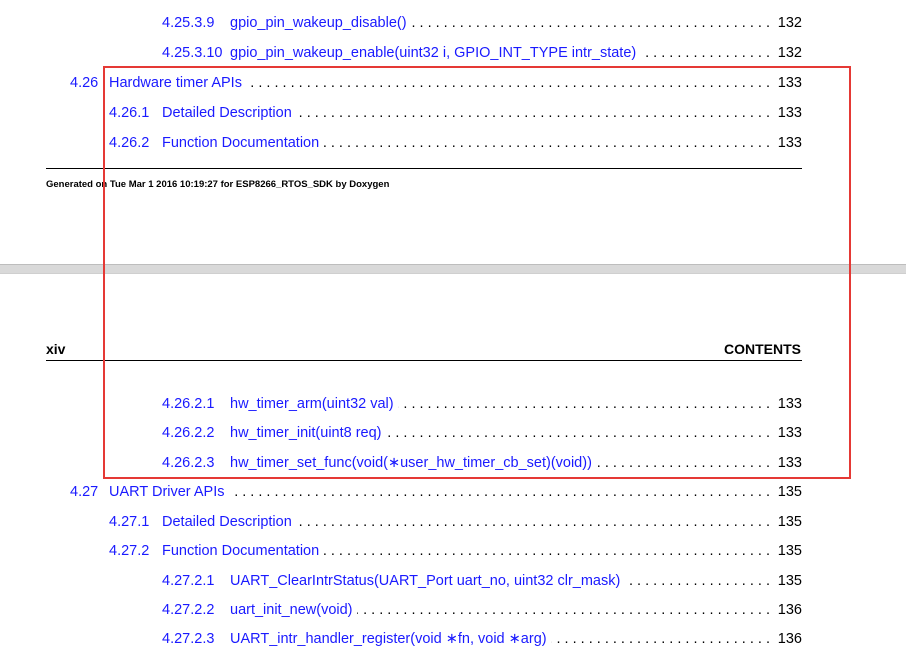 The height and width of the screenshot is (648, 906). Describe the element at coordinates (453, 269) in the screenshot. I see `page-separator` at that location.